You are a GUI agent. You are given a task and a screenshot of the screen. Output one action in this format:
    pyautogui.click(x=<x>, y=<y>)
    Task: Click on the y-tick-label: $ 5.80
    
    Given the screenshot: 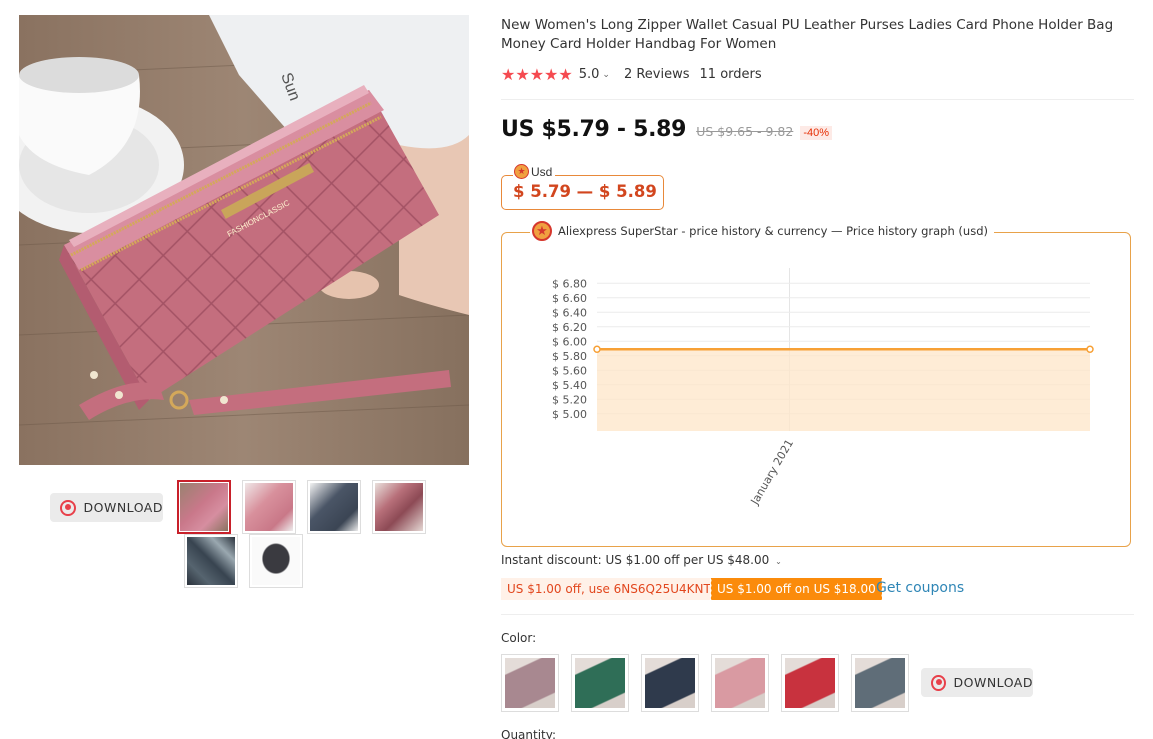 What is the action you would take?
    pyautogui.click(x=569, y=356)
    